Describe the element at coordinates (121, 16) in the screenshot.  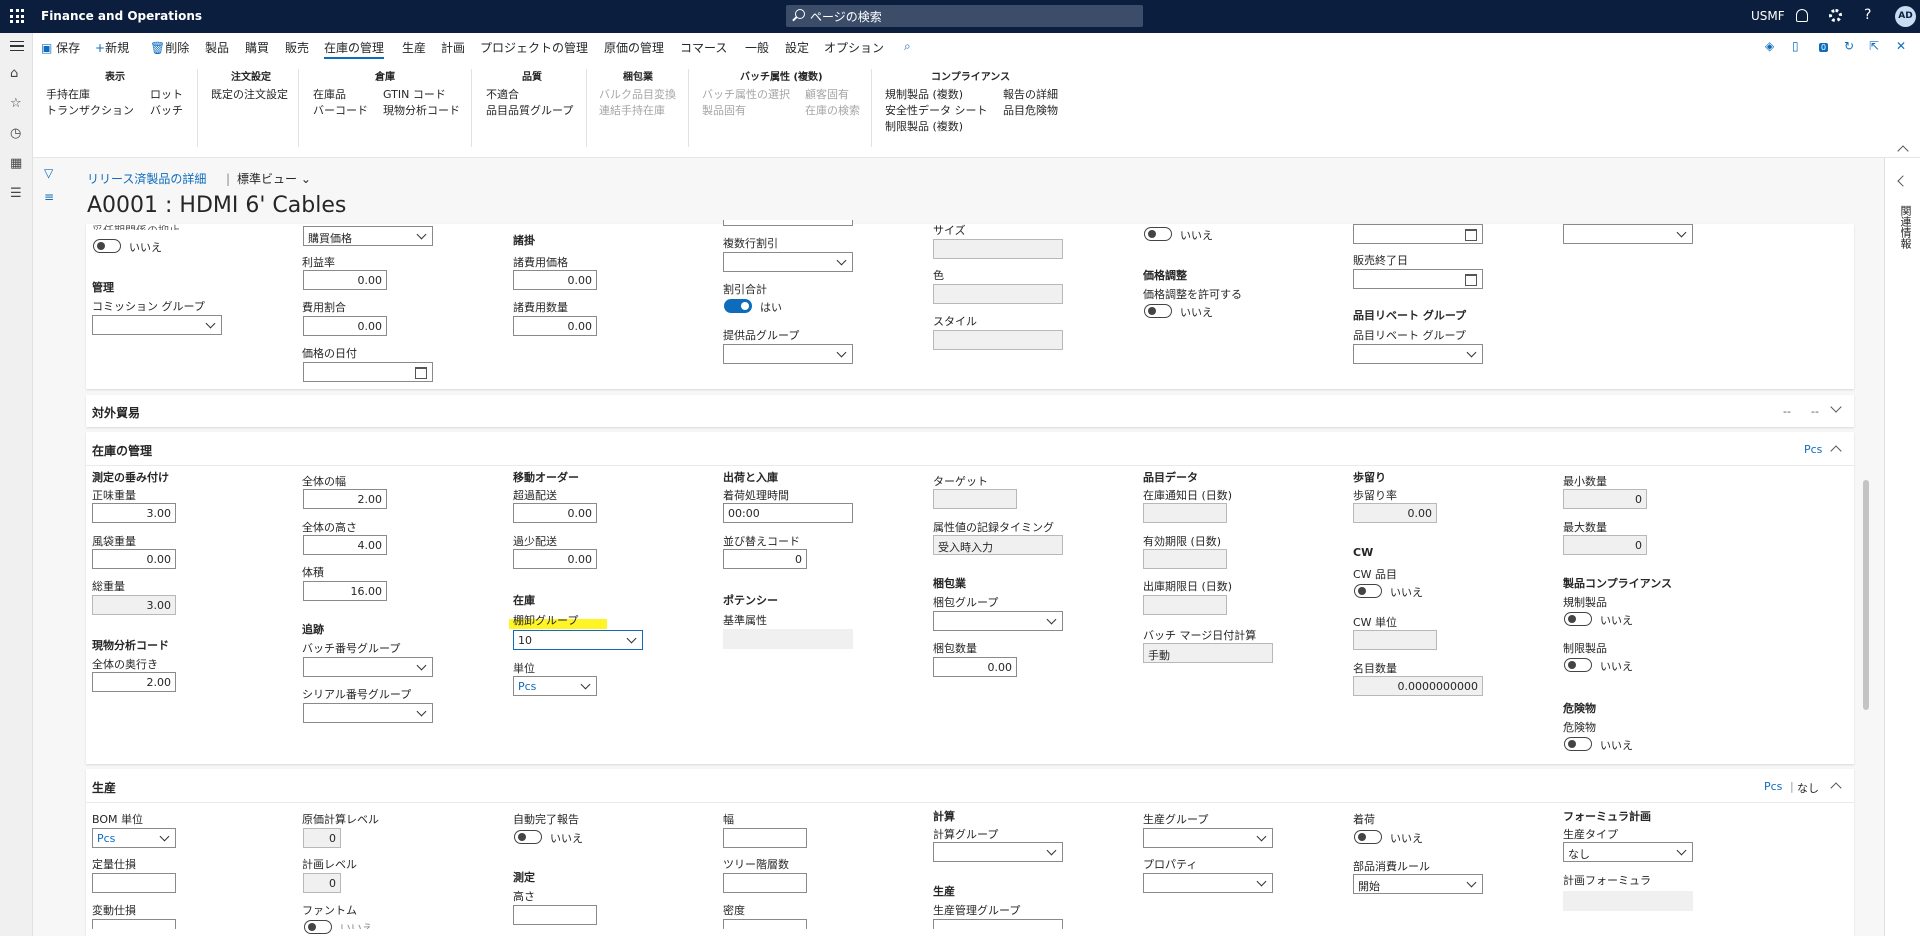
I see `app-name: Finance and Operations` at that location.